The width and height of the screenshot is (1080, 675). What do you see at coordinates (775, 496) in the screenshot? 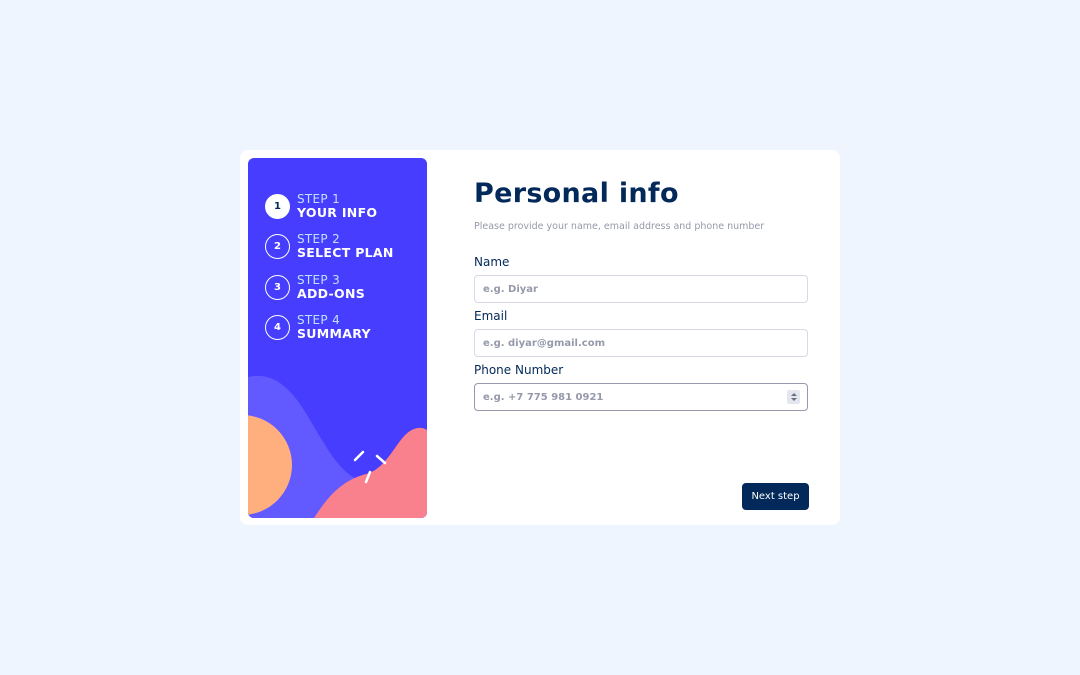
I see `next-step-button: Next step` at bounding box center [775, 496].